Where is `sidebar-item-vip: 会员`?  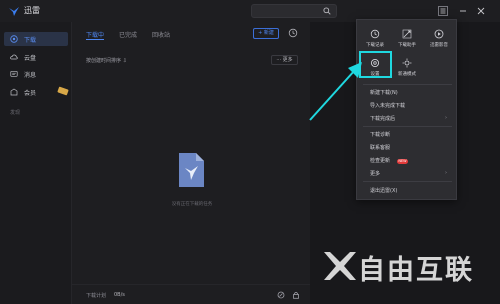 sidebar-item-vip: 会员 is located at coordinates (36, 92).